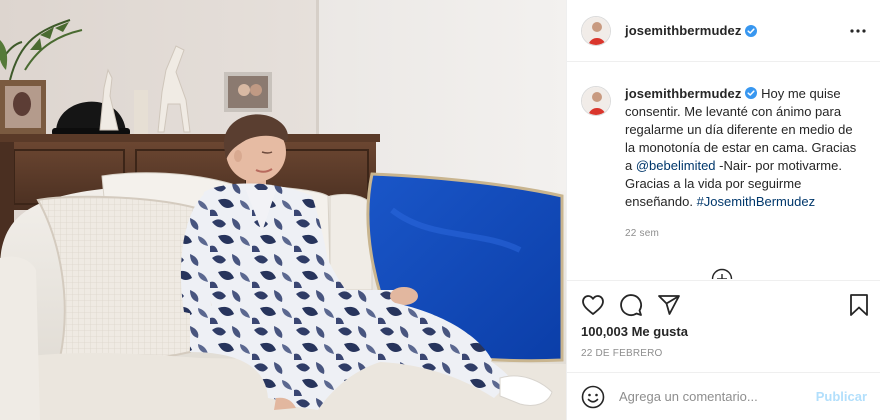 This screenshot has height=420, width=880. I want to click on load-more-comments-icon, so click(722, 273).